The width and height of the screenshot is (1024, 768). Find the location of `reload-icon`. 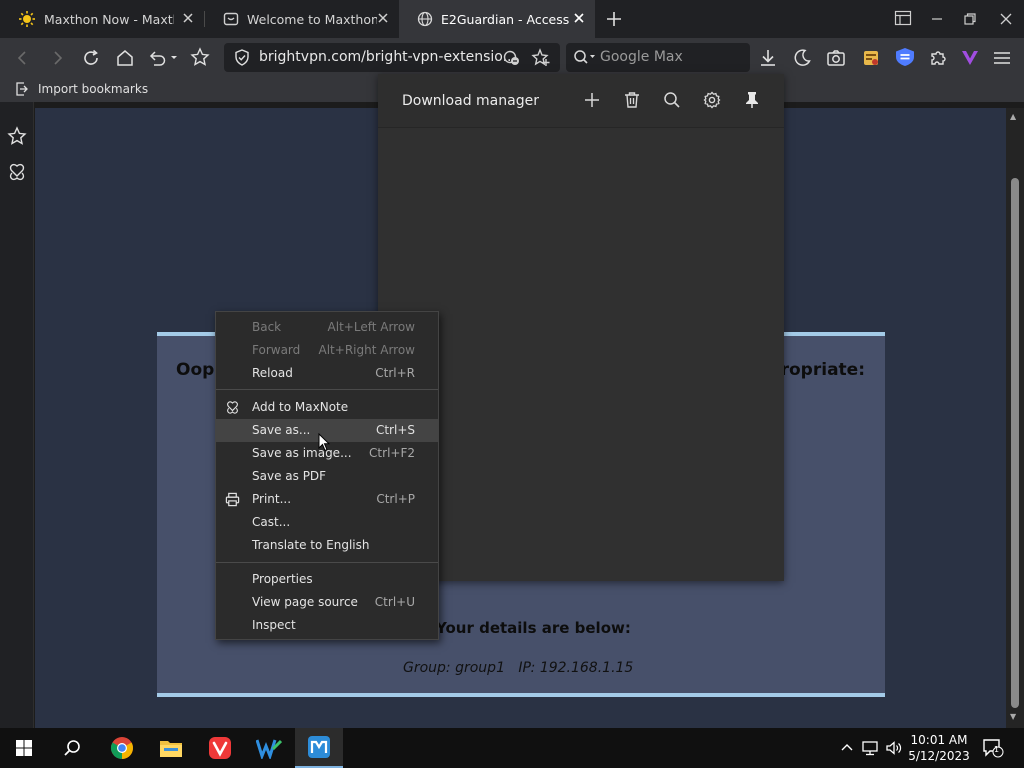

reload-icon is located at coordinates (91, 58).